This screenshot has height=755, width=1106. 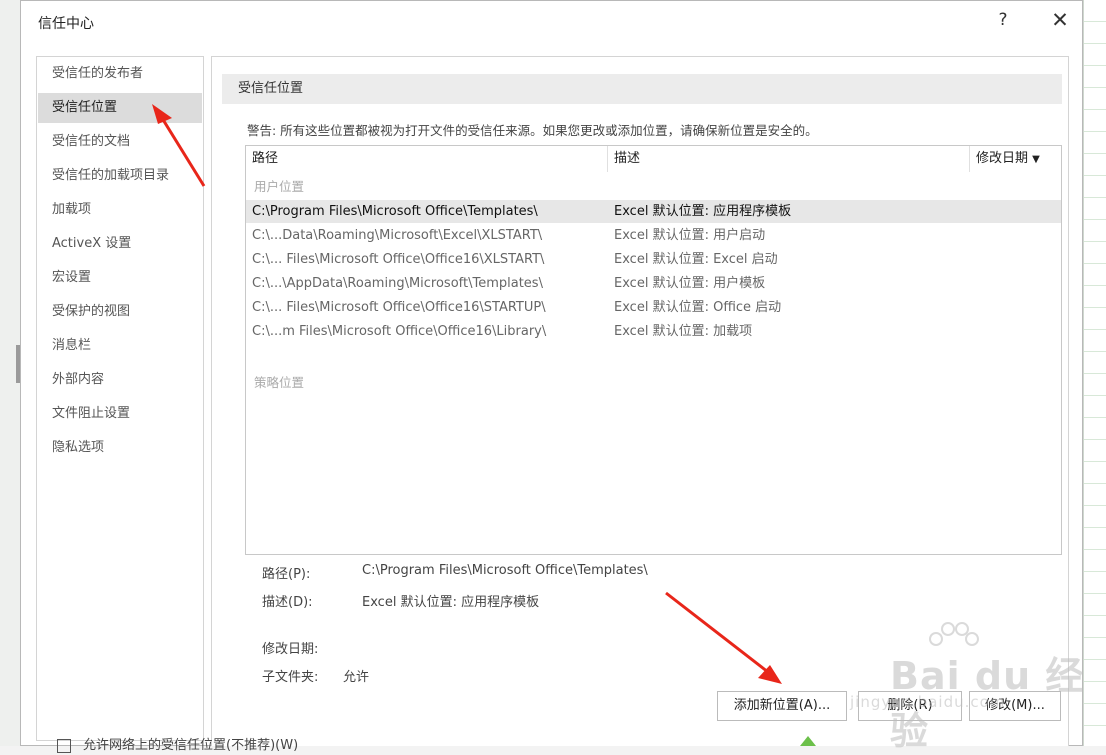 I want to click on green-triangle-icon, so click(x=808, y=741).